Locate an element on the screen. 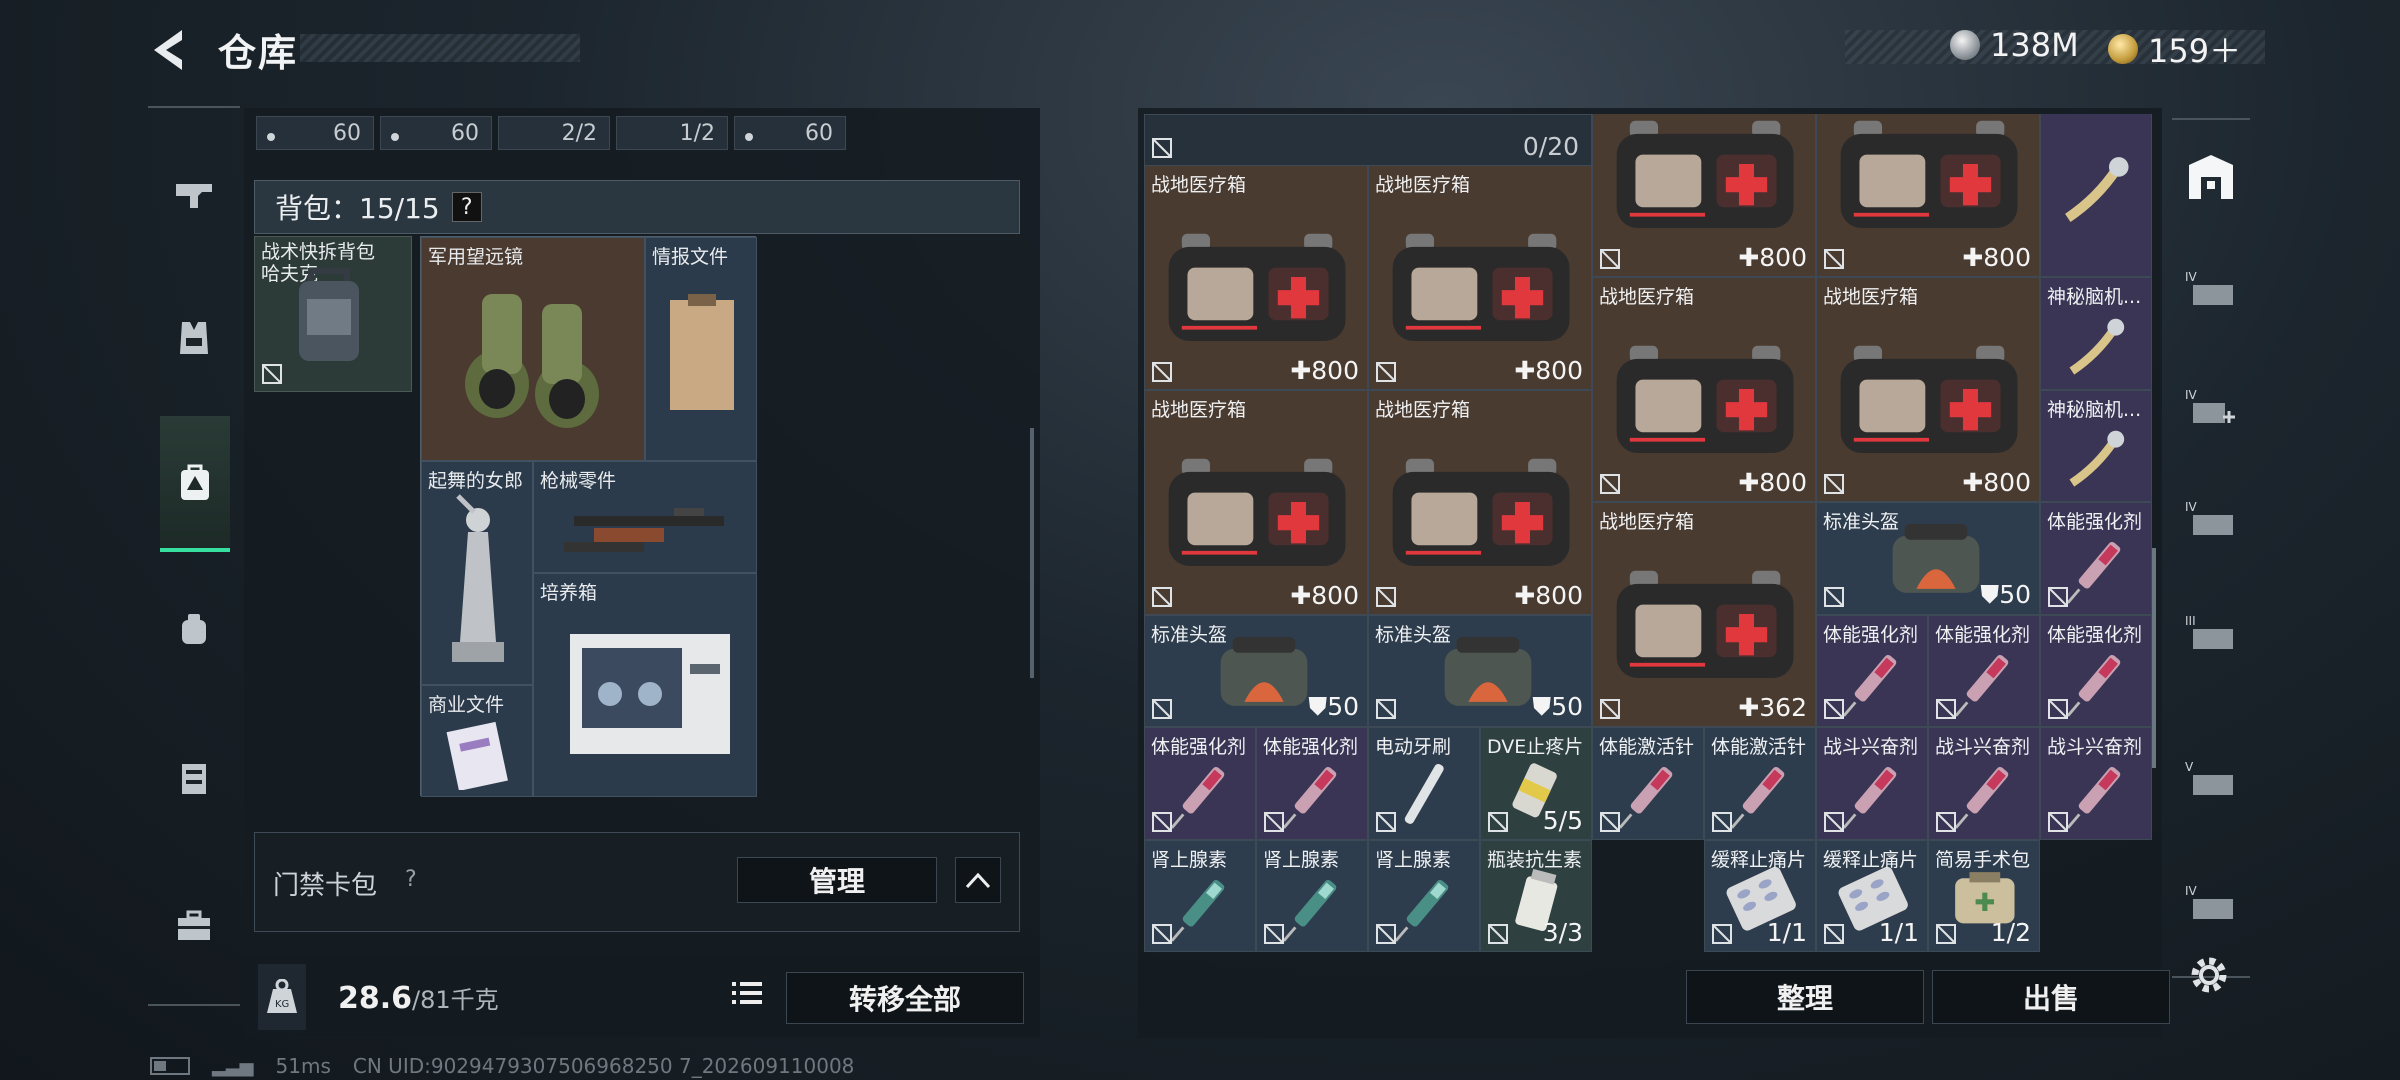 The height and width of the screenshot is (1080, 2400). nav-container-iv-4: IV is located at coordinates (2211, 903).